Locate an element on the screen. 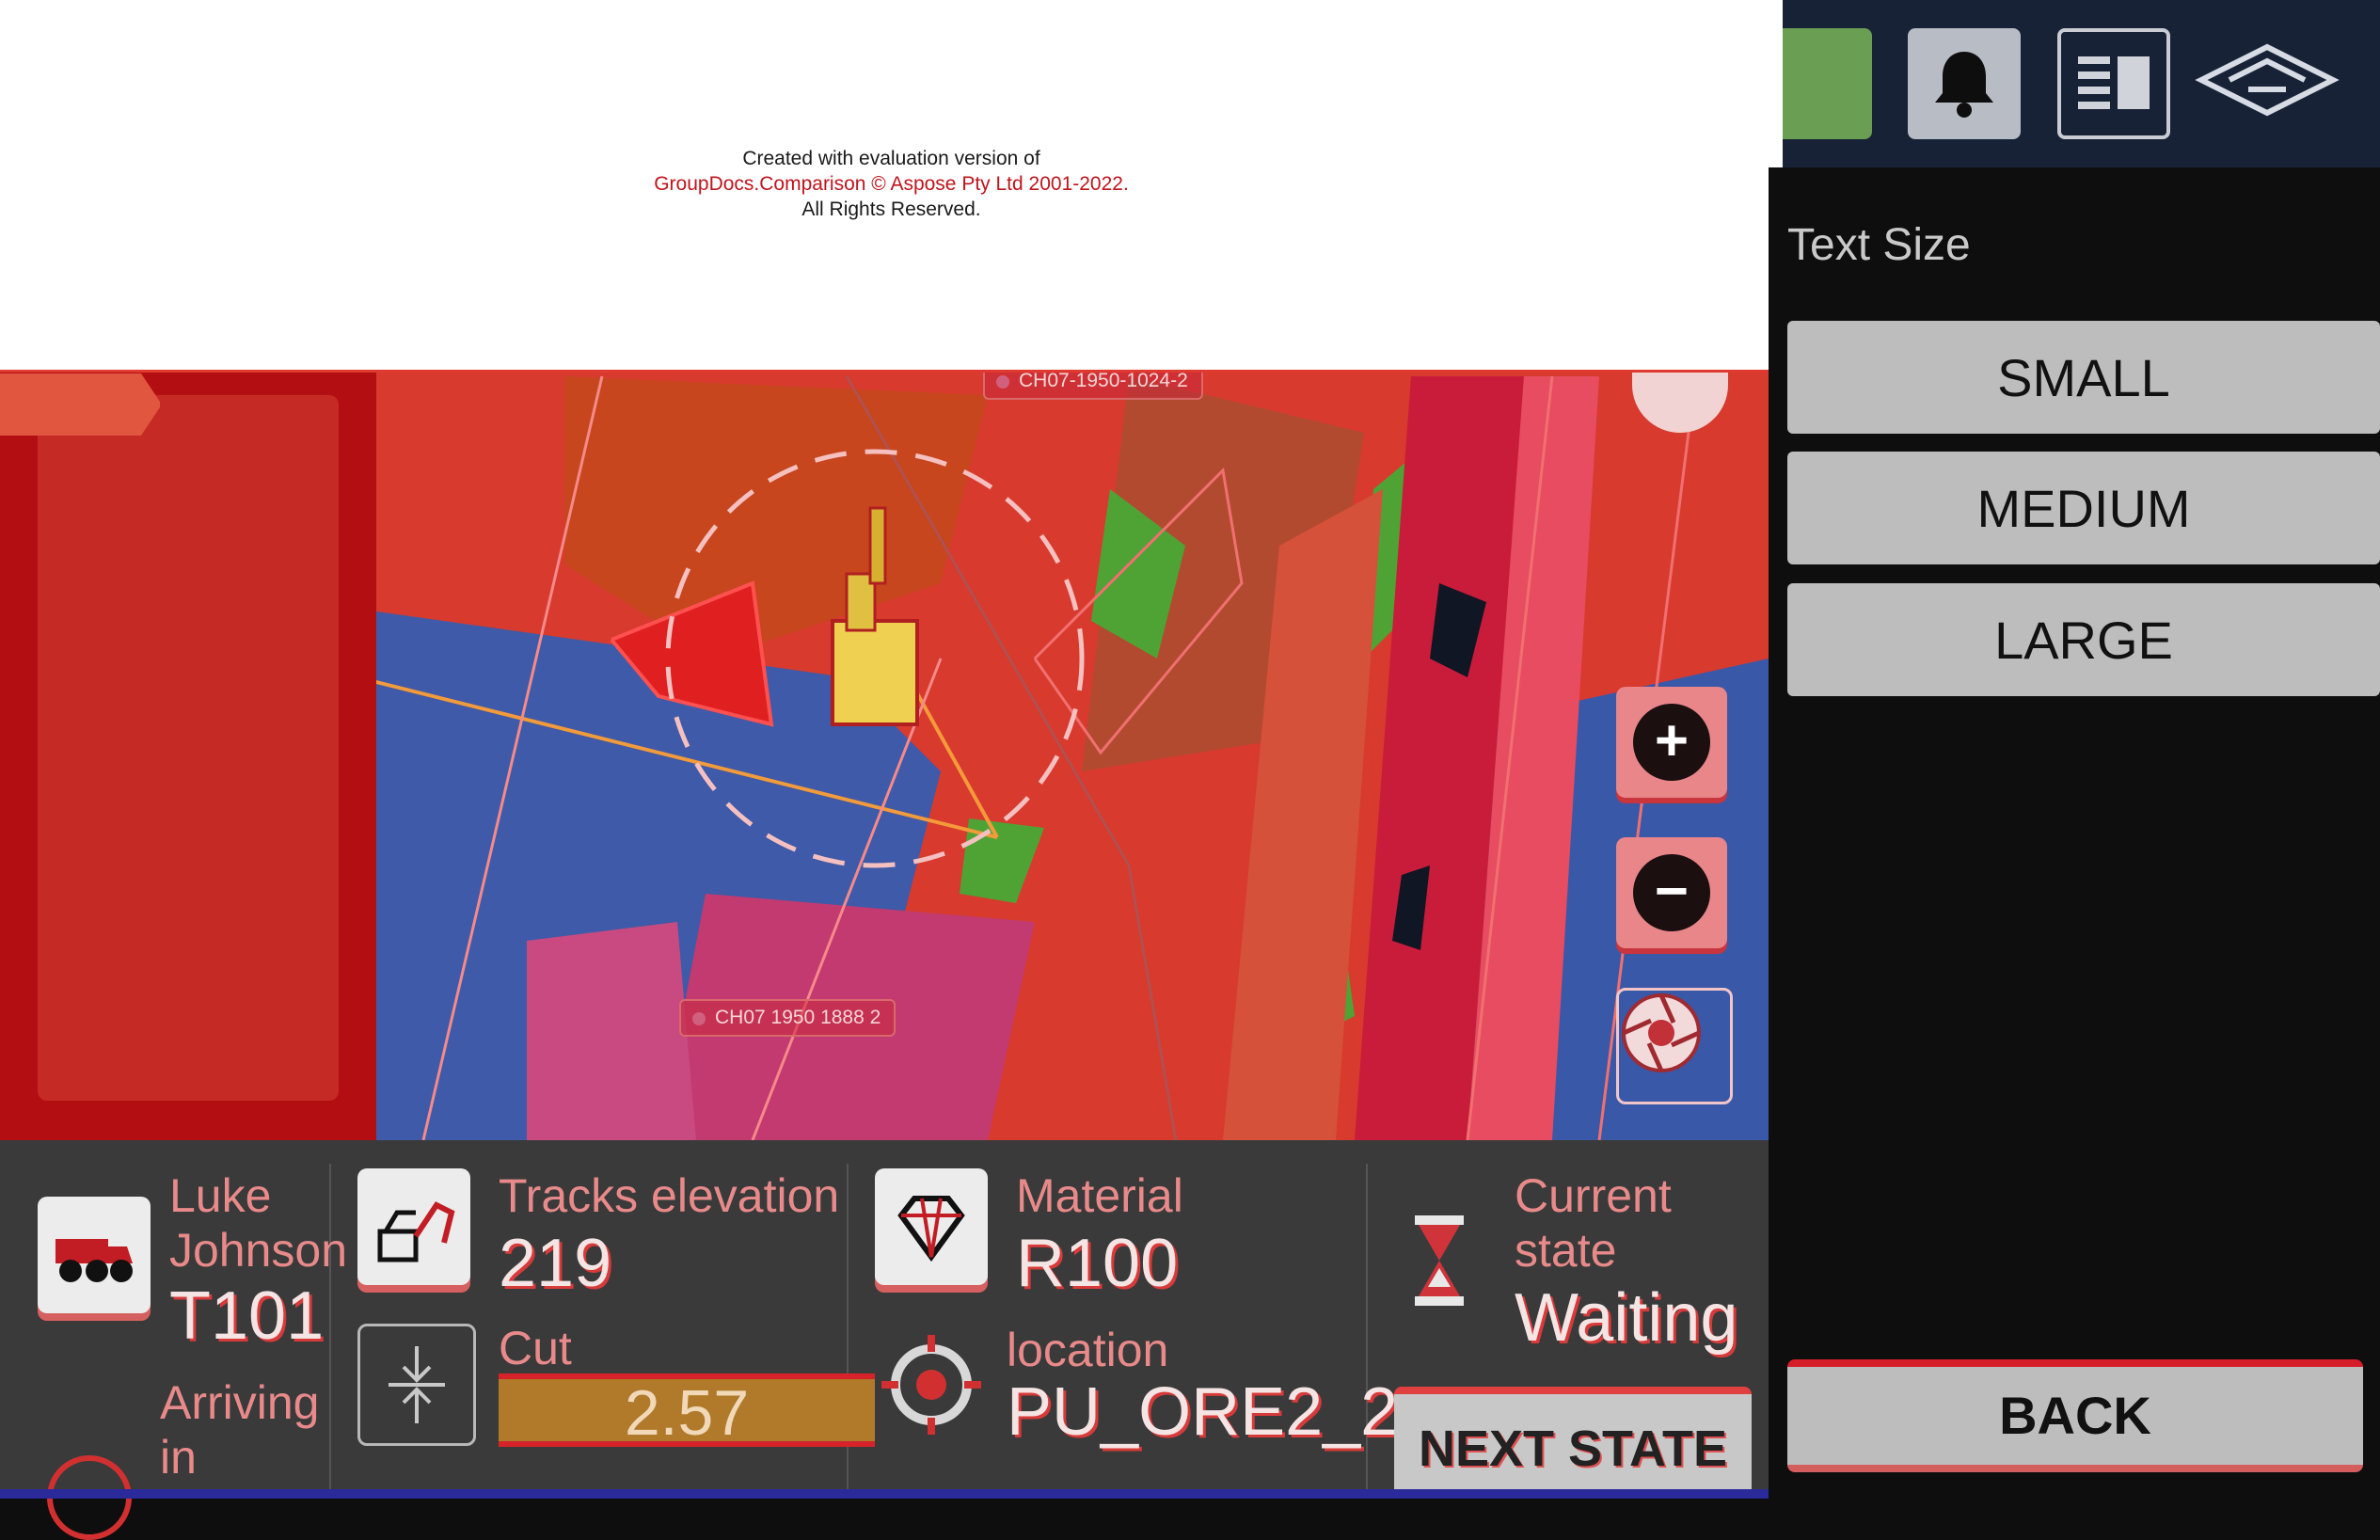 This screenshot has width=2380, height=1540. material-label: Material is located at coordinates (1099, 1195).